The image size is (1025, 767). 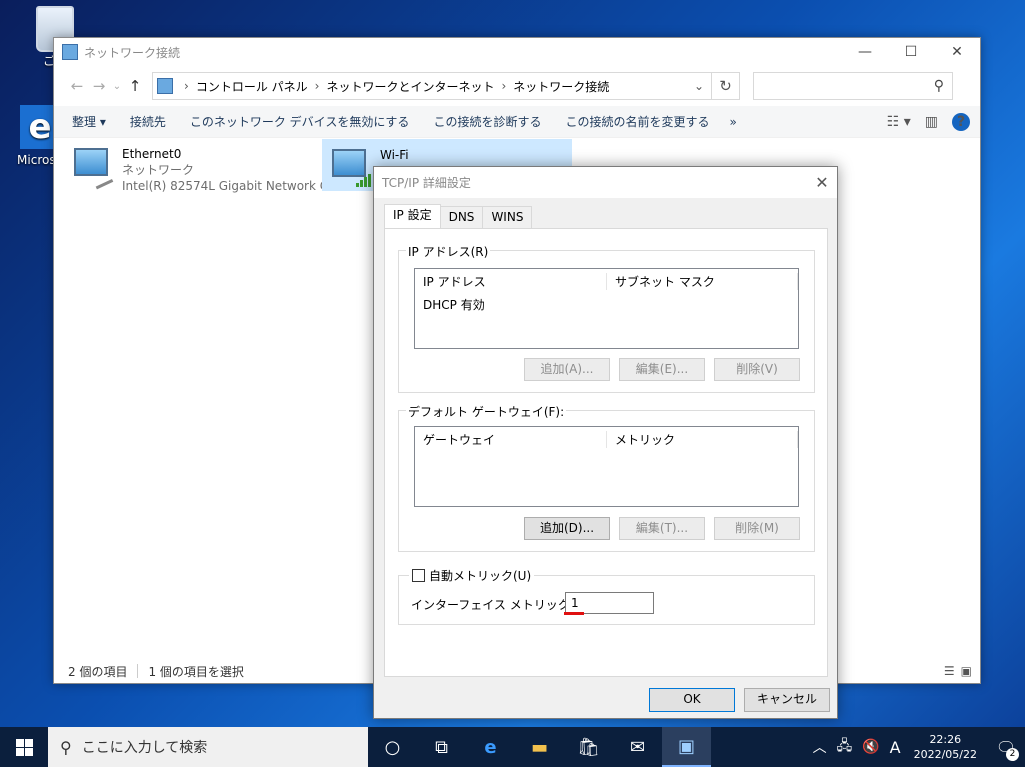 I want to click on cancel-button: キャンセル, so click(x=787, y=700).